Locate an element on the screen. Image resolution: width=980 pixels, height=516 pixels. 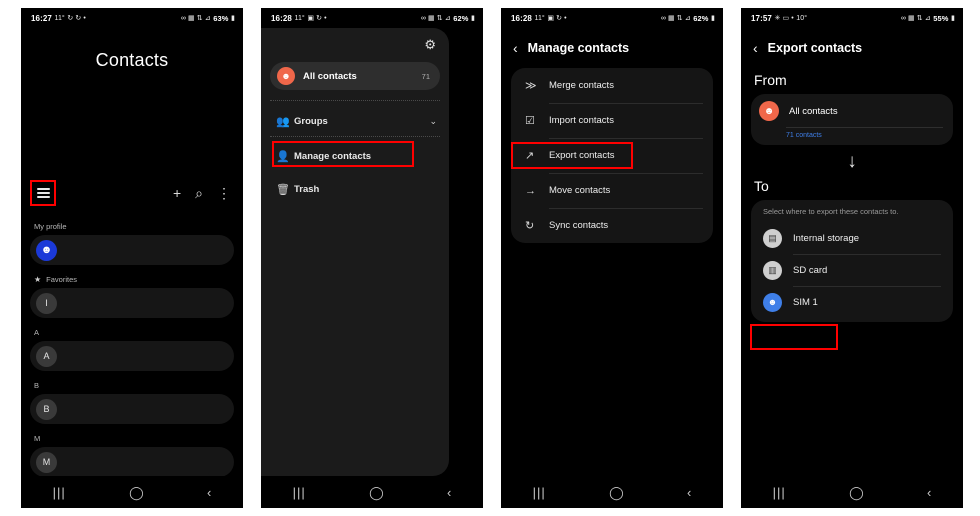
chevron-down-icon: ⌄ is located at coordinates (433, 121).